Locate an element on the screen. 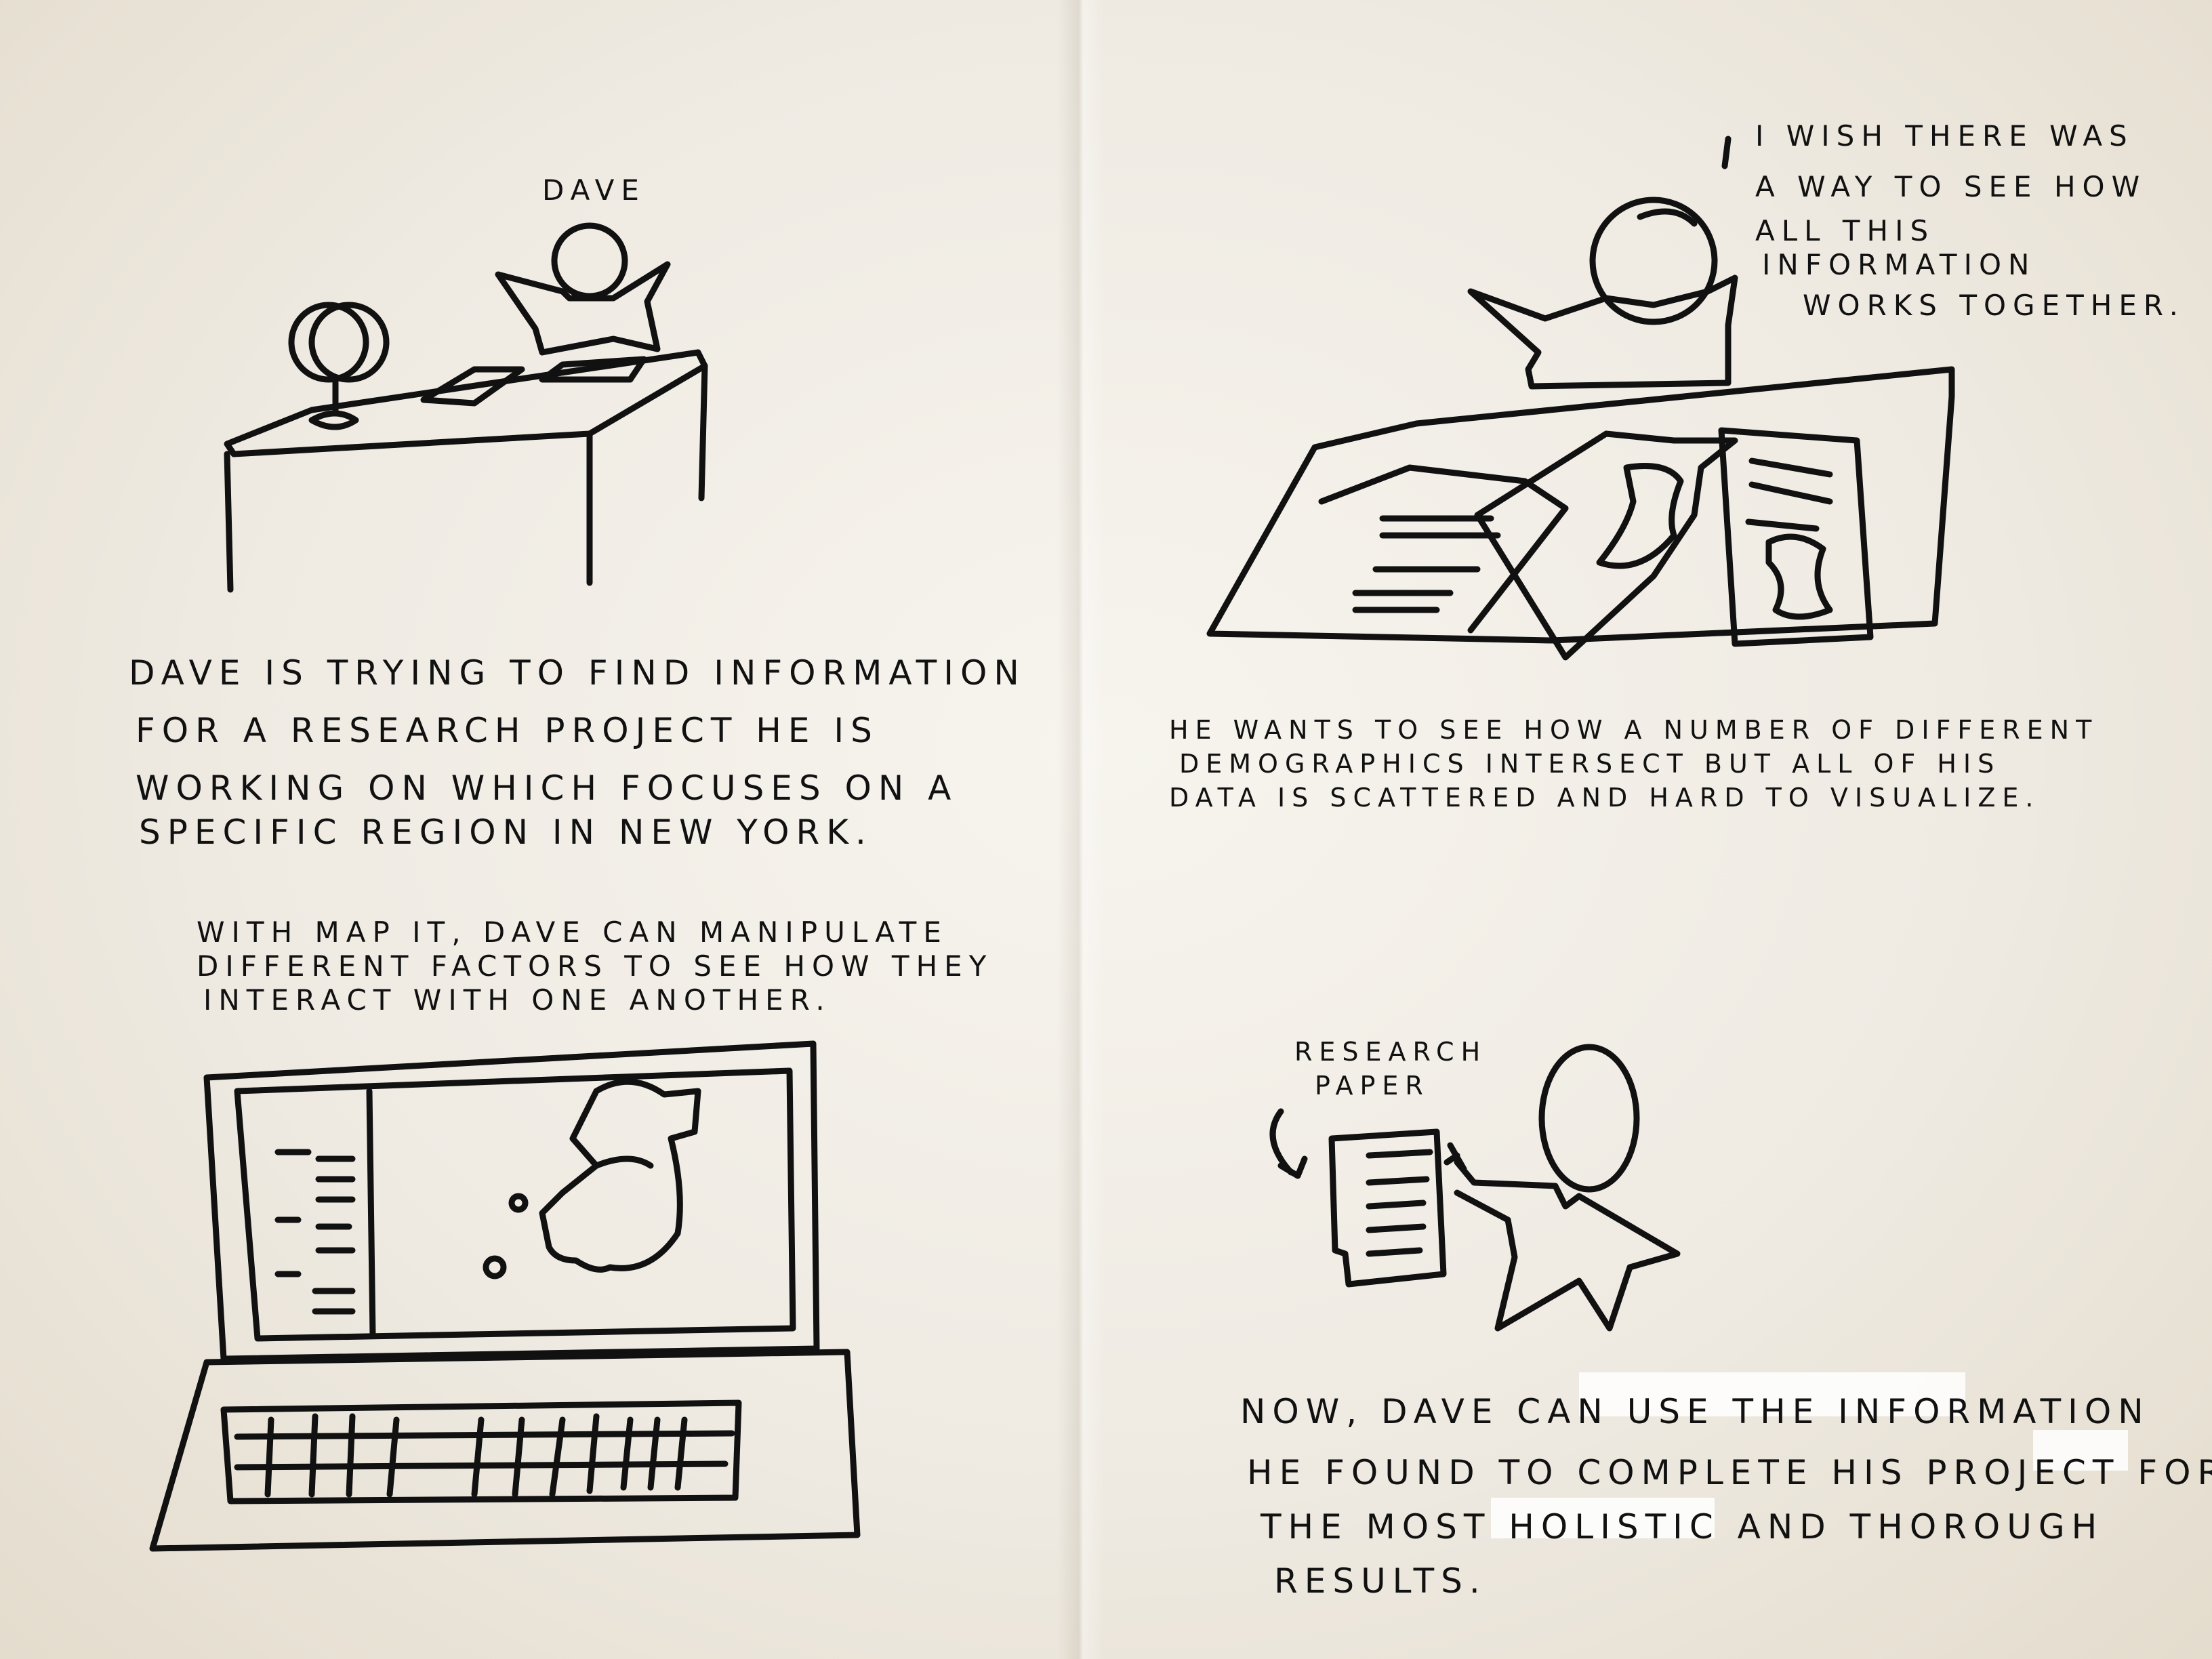 Image resolution: width=2212 pixels, height=1659 pixels. thought-line: ALL THIS is located at coordinates (1845, 231).